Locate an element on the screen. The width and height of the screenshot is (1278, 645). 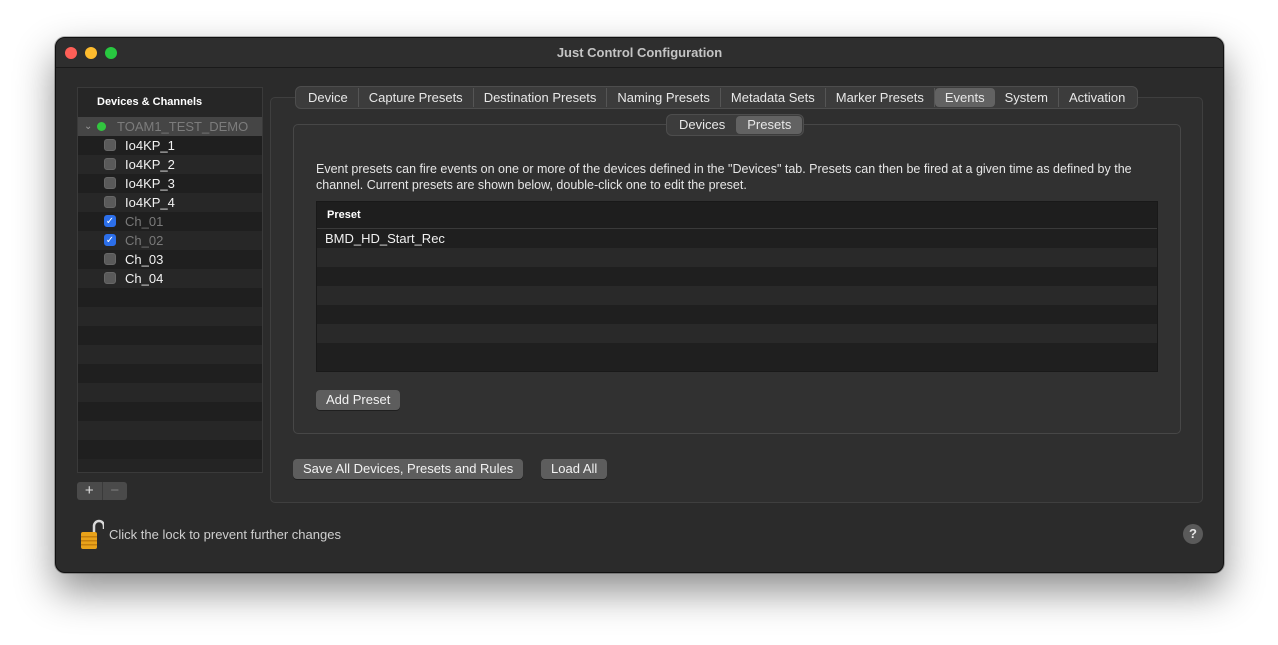
sidebar-item-label: Io4KP_1 is located at coordinates (150, 145).